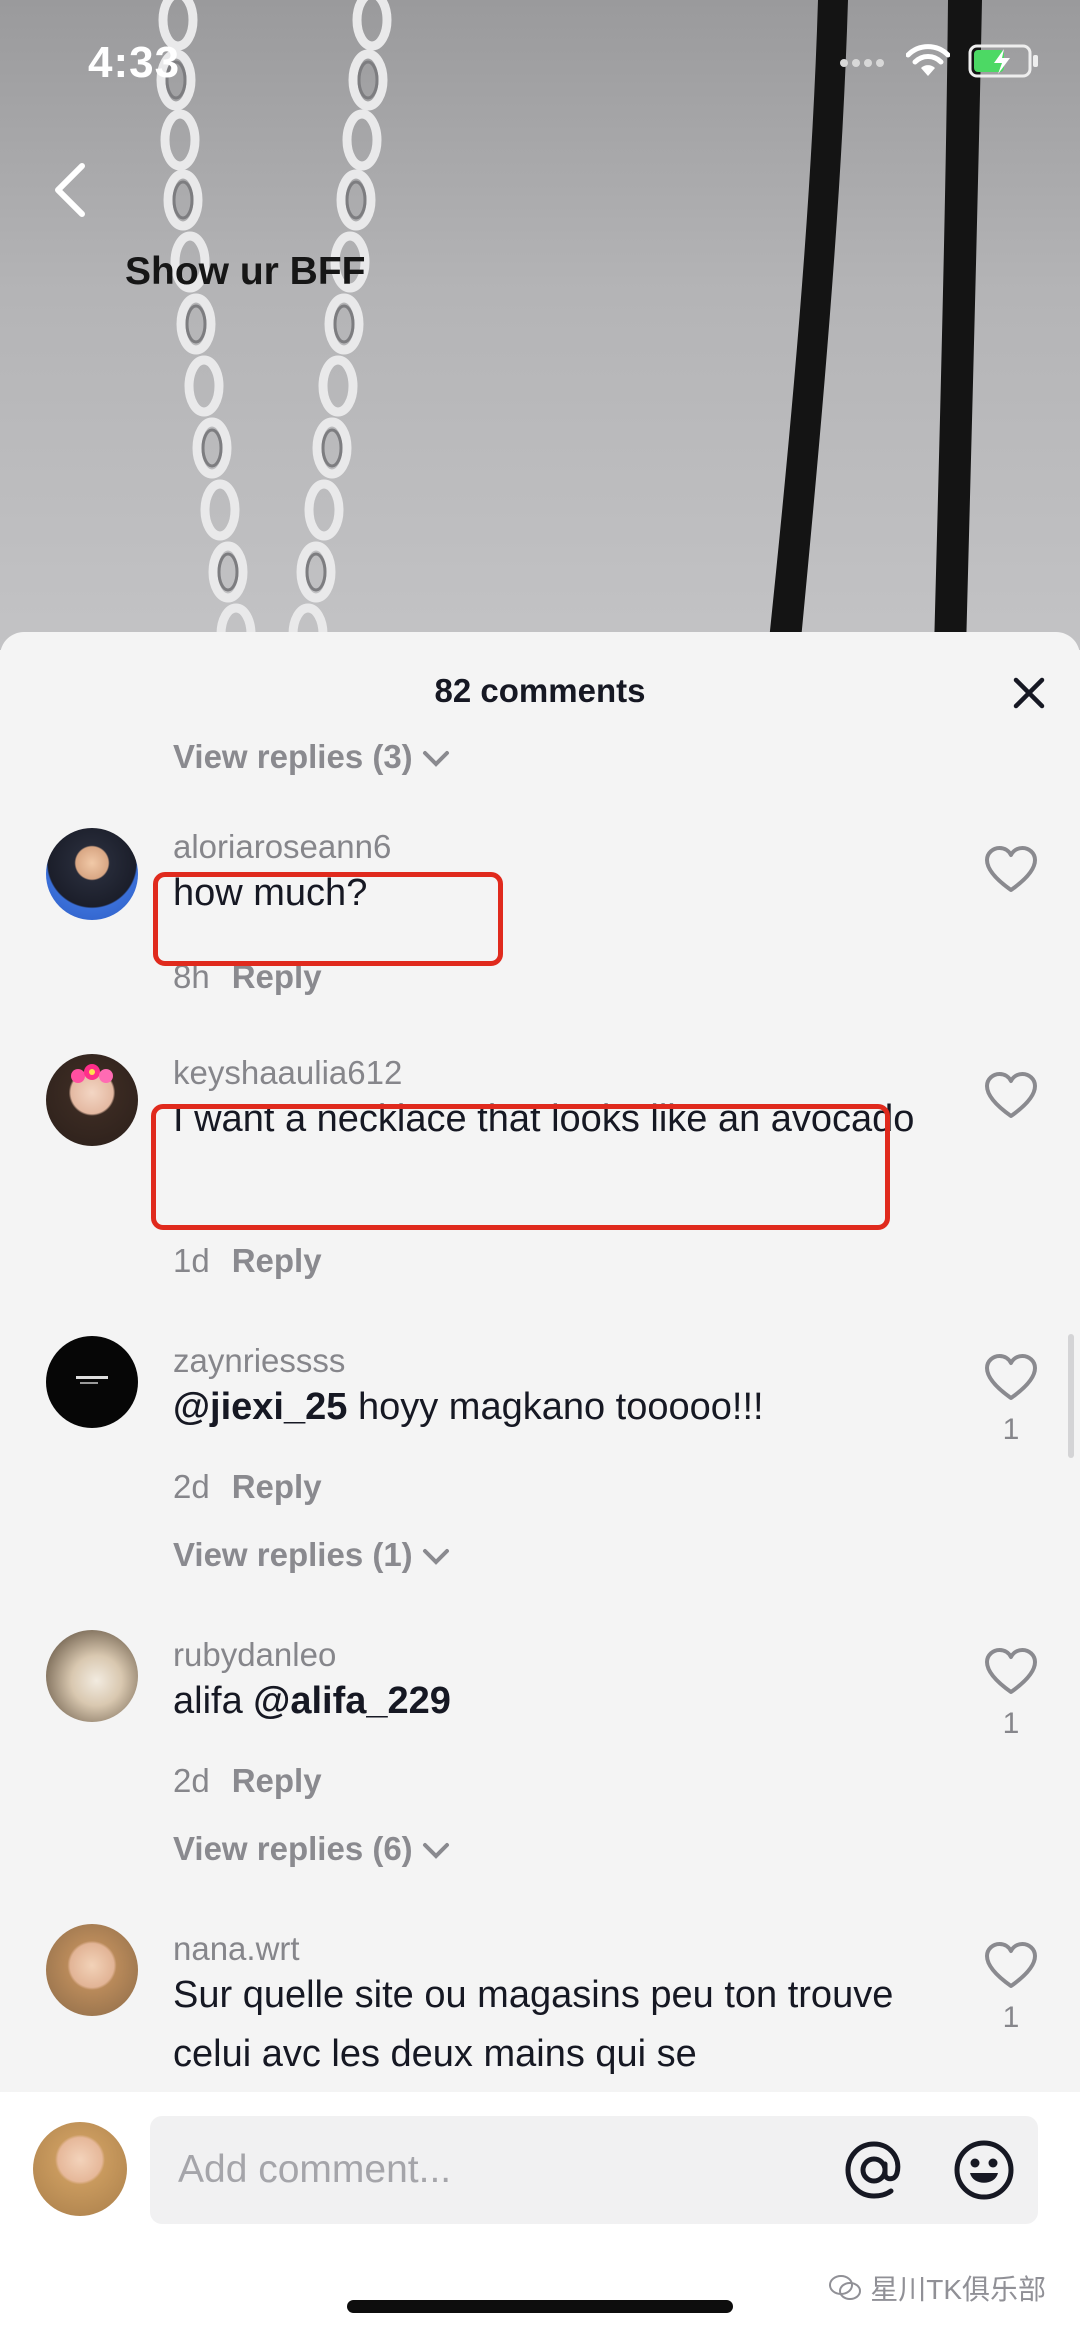  I want to click on avatar-logo-icon, so click(92, 1380).